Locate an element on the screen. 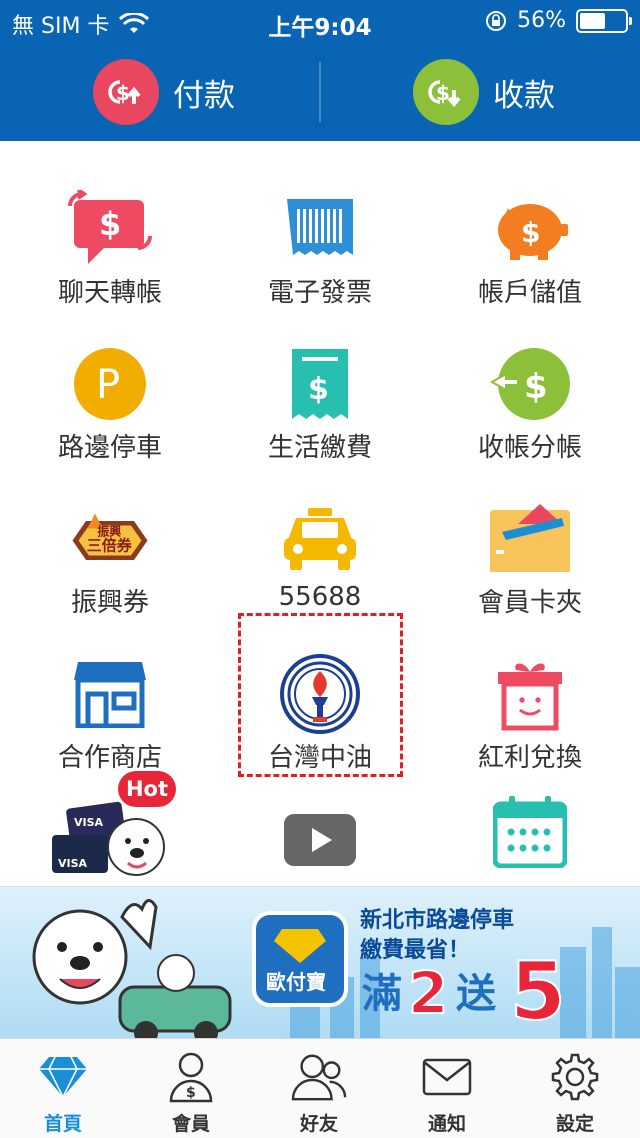  calendar-icon is located at coordinates (530, 832).